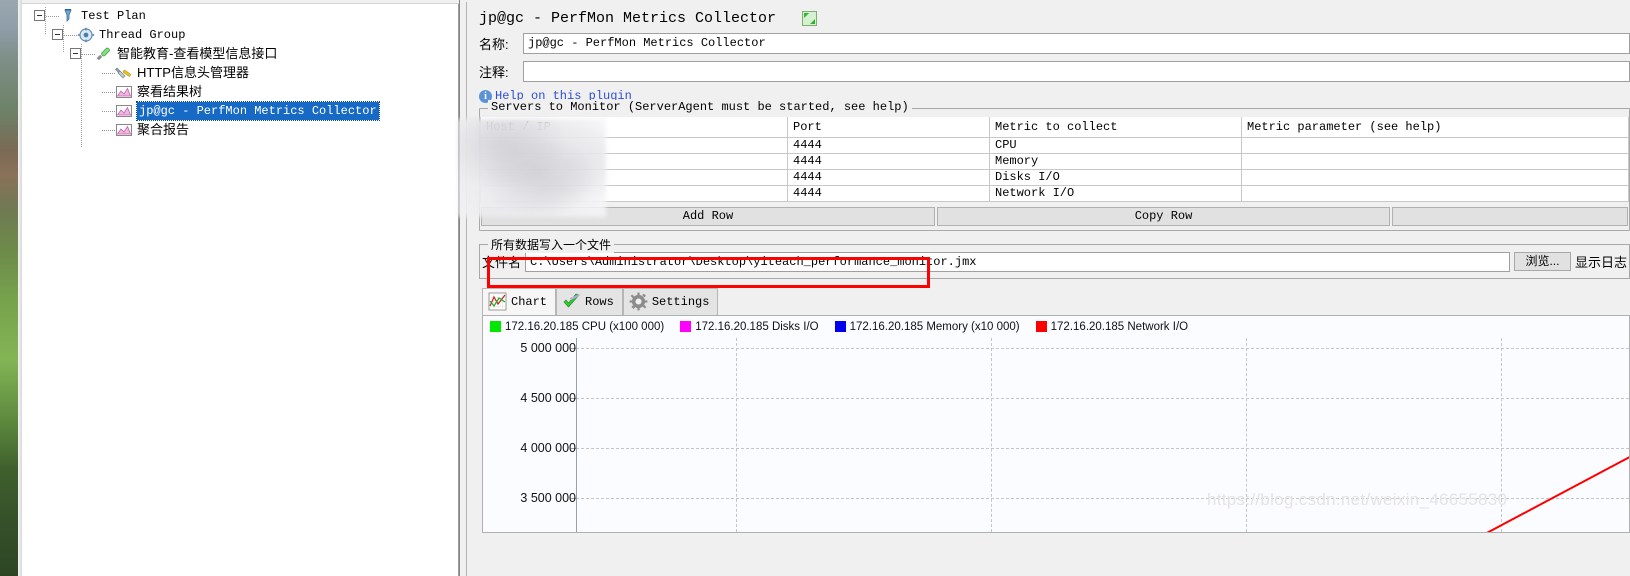 This screenshot has height=576, width=1630. Describe the element at coordinates (142, 34) in the screenshot. I see `tree-item-label: Thread Group` at that location.